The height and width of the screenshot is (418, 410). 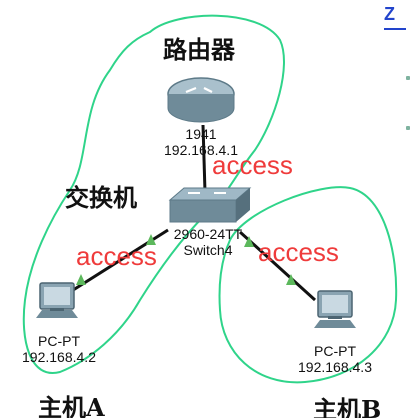 I want to click on host-b-group-label: 主机B, so click(x=347, y=406).